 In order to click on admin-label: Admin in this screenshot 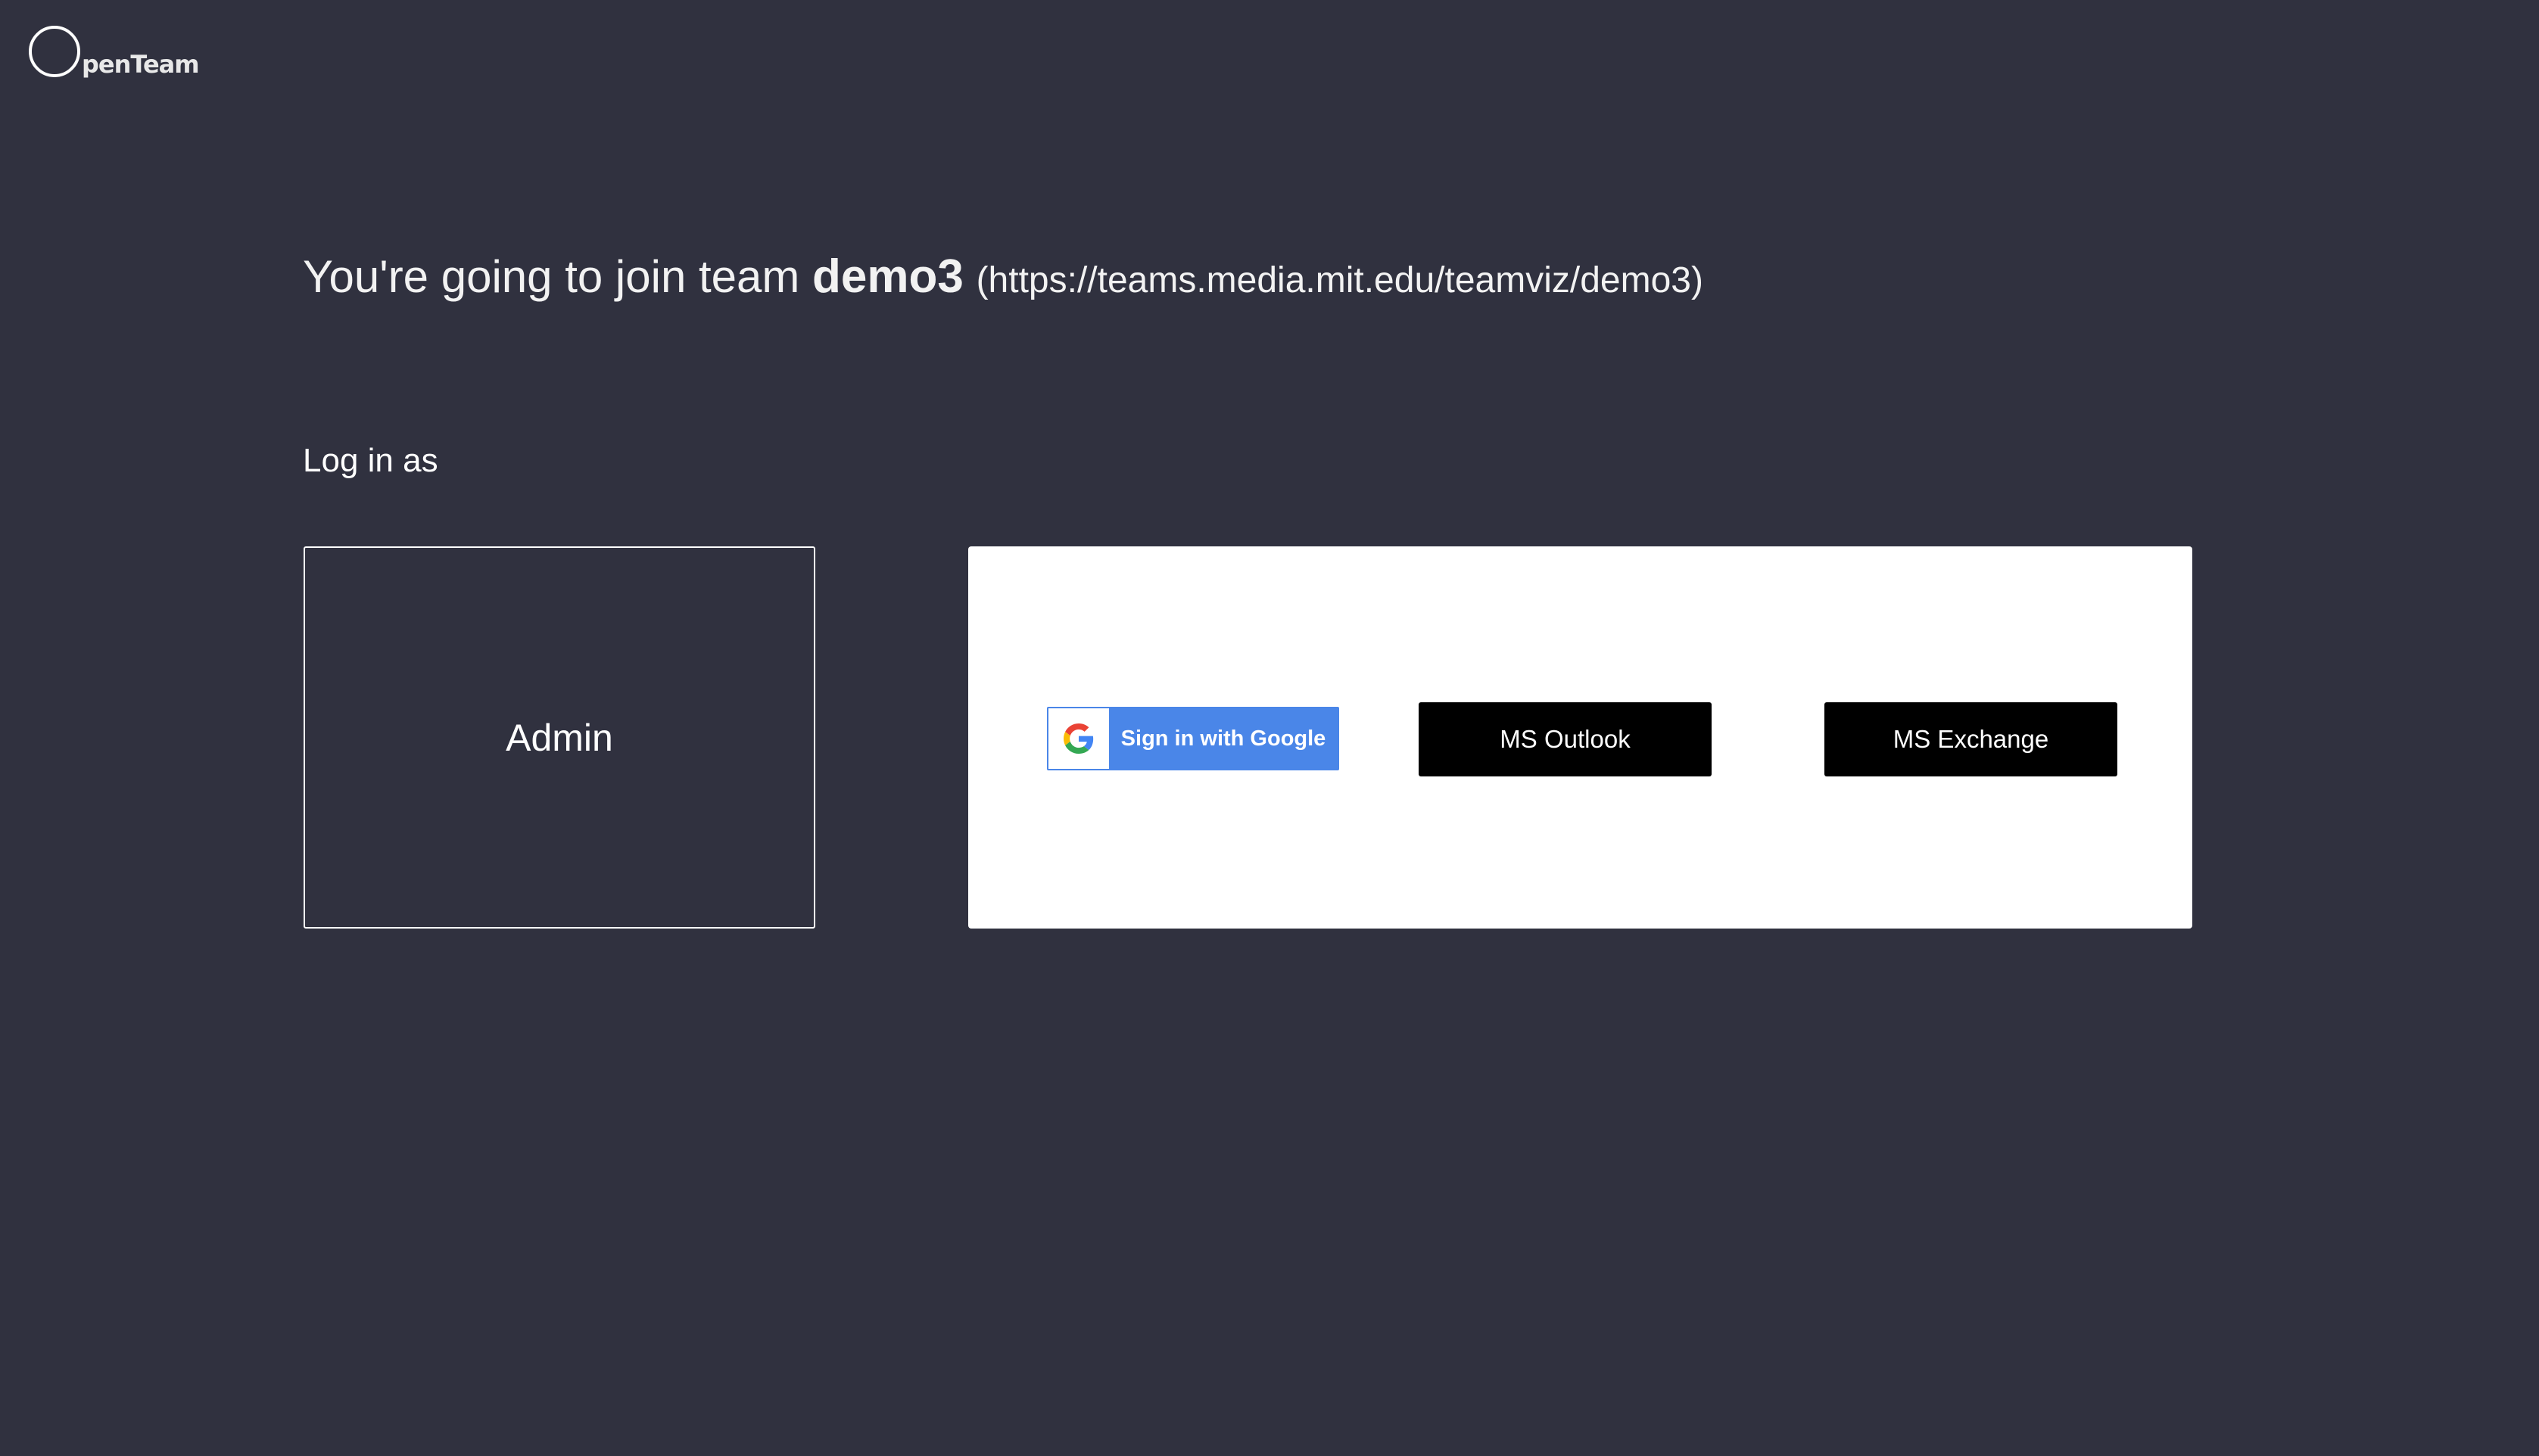, I will do `click(560, 737)`.